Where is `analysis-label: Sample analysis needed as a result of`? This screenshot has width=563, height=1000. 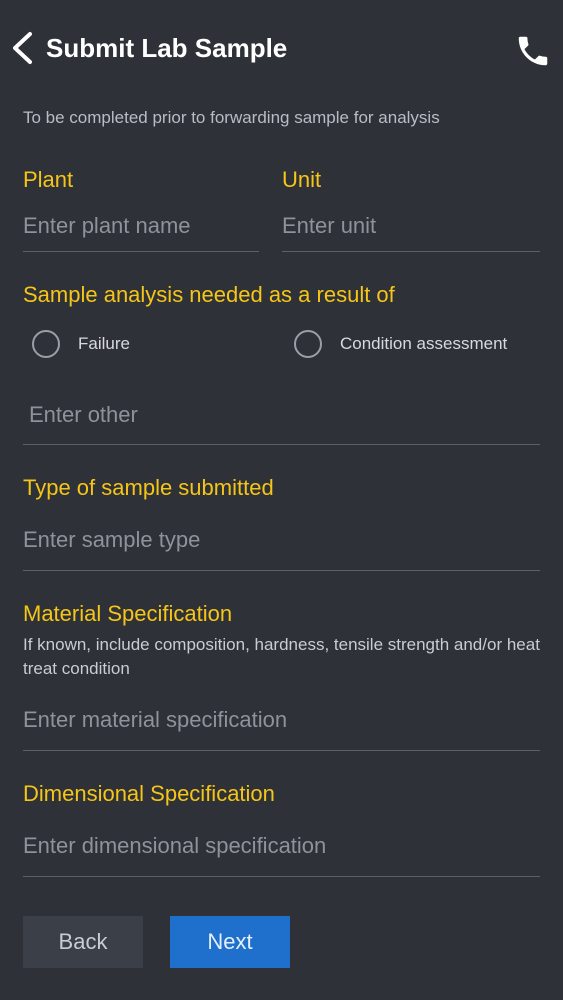 analysis-label: Sample analysis needed as a result of is located at coordinates (209, 294).